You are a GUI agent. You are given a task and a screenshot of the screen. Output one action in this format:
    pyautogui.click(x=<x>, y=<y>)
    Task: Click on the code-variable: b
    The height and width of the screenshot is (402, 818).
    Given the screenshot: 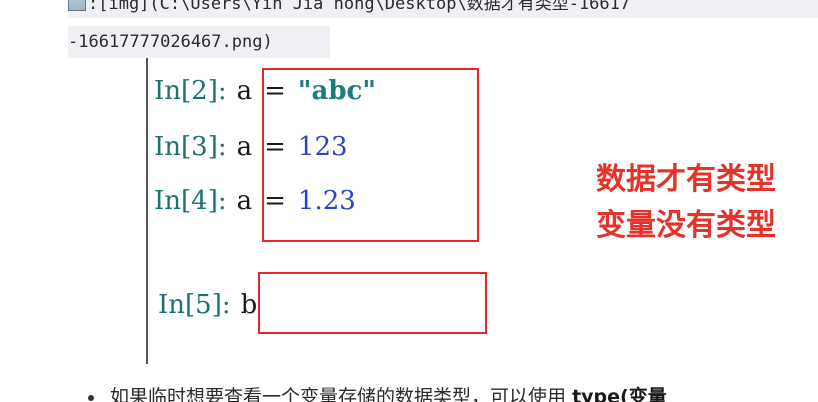 What is the action you would take?
    pyautogui.click(x=249, y=305)
    